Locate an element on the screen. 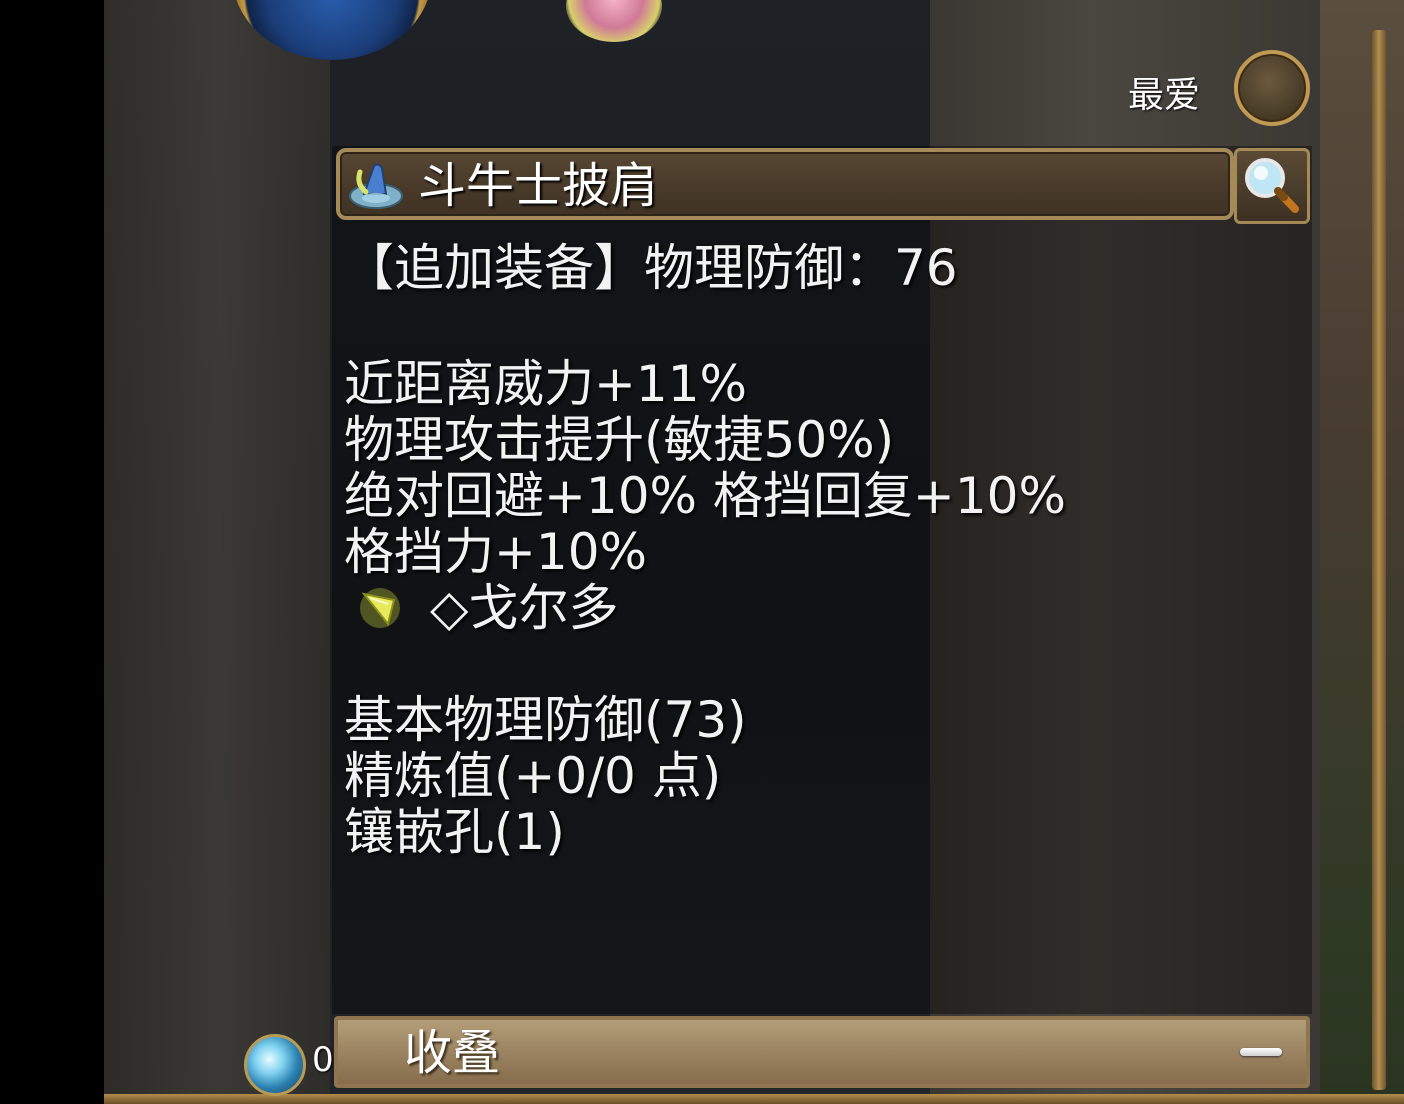  stat-line: 镶嵌孔(1) is located at coordinates (454, 832).